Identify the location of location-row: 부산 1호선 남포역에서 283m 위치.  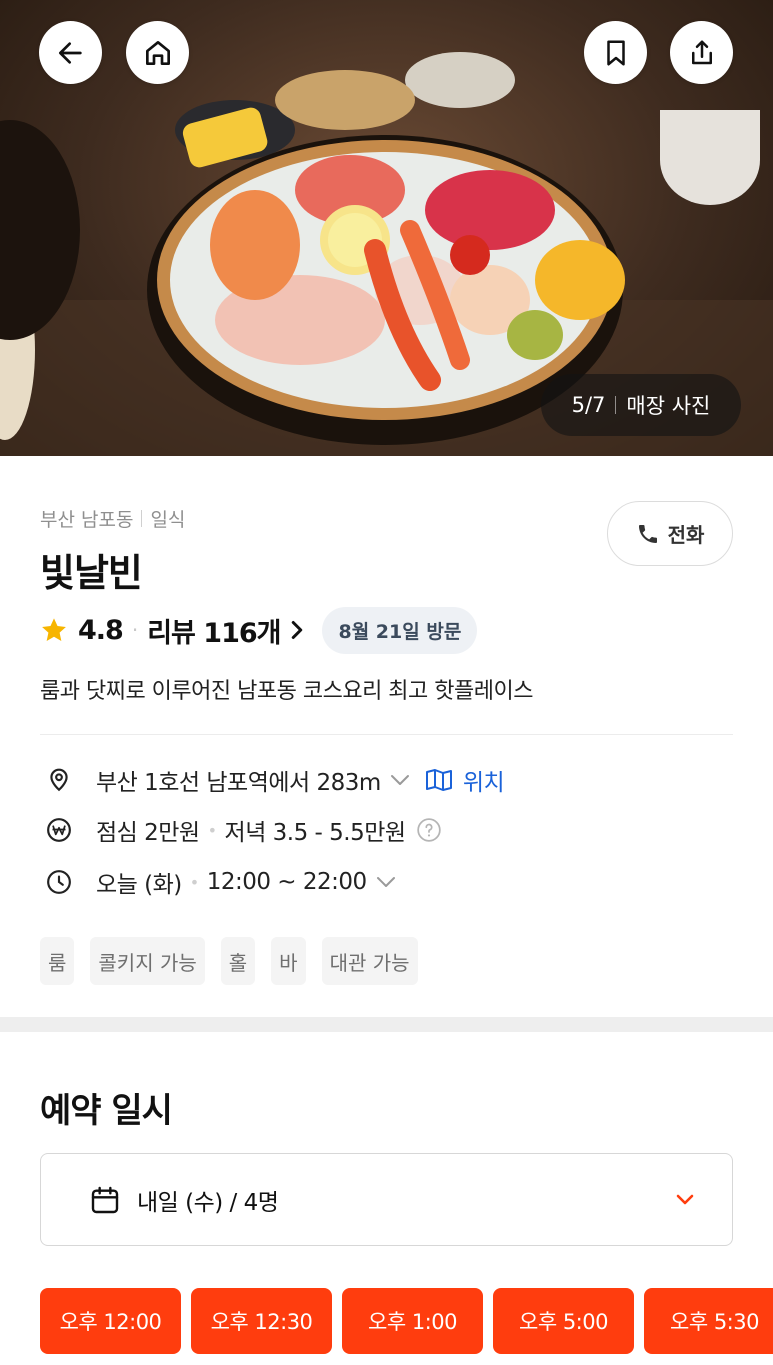
(274, 780).